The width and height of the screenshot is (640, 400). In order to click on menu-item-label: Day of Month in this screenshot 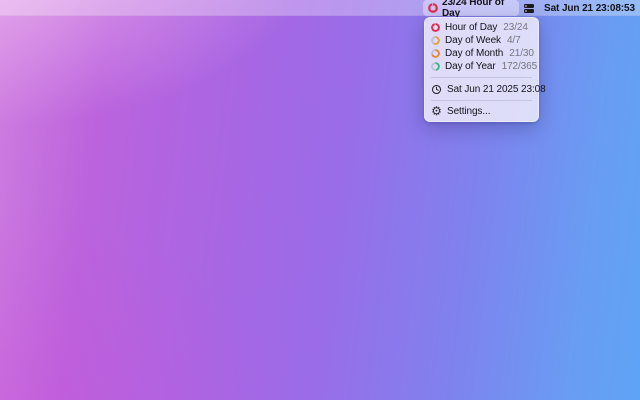, I will do `click(474, 53)`.